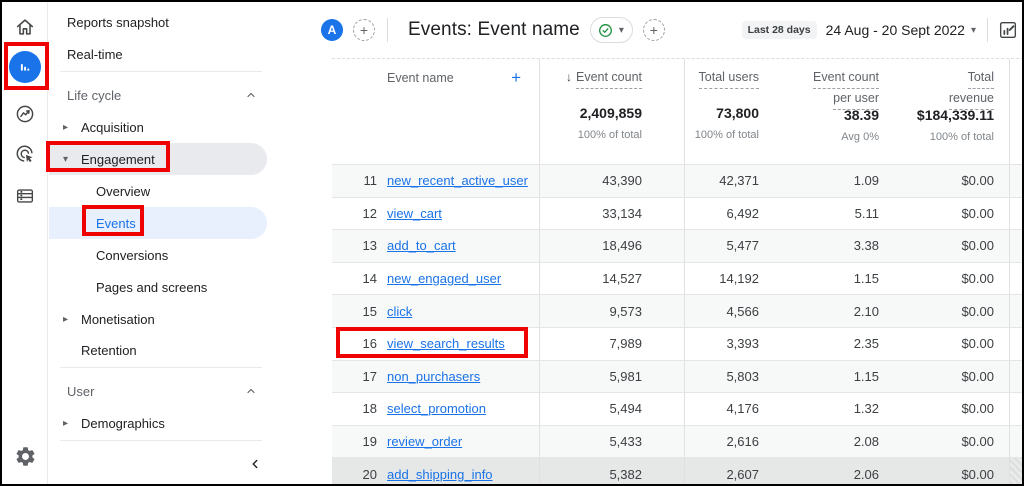  Describe the element at coordinates (108, 255) in the screenshot. I see `sidebar-item-conversions: Conversions` at that location.